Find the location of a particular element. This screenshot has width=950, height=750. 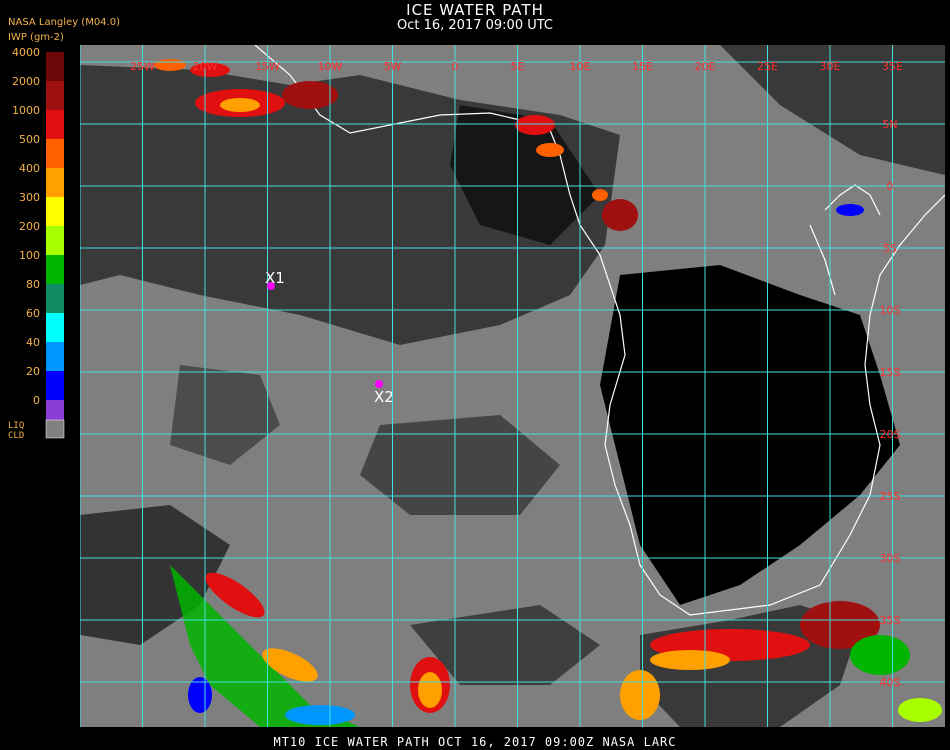

latitude-label: 20S is located at coordinates (890, 434).